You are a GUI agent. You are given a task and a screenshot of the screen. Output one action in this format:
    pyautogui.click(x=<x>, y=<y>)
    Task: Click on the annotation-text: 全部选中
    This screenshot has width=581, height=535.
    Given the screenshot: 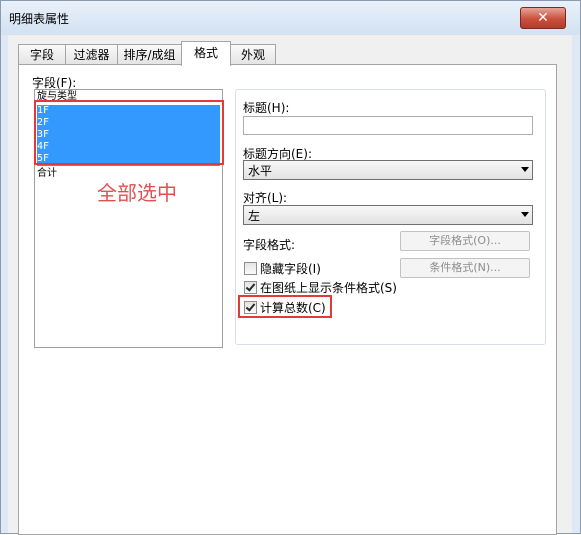 What is the action you would take?
    pyautogui.click(x=137, y=193)
    